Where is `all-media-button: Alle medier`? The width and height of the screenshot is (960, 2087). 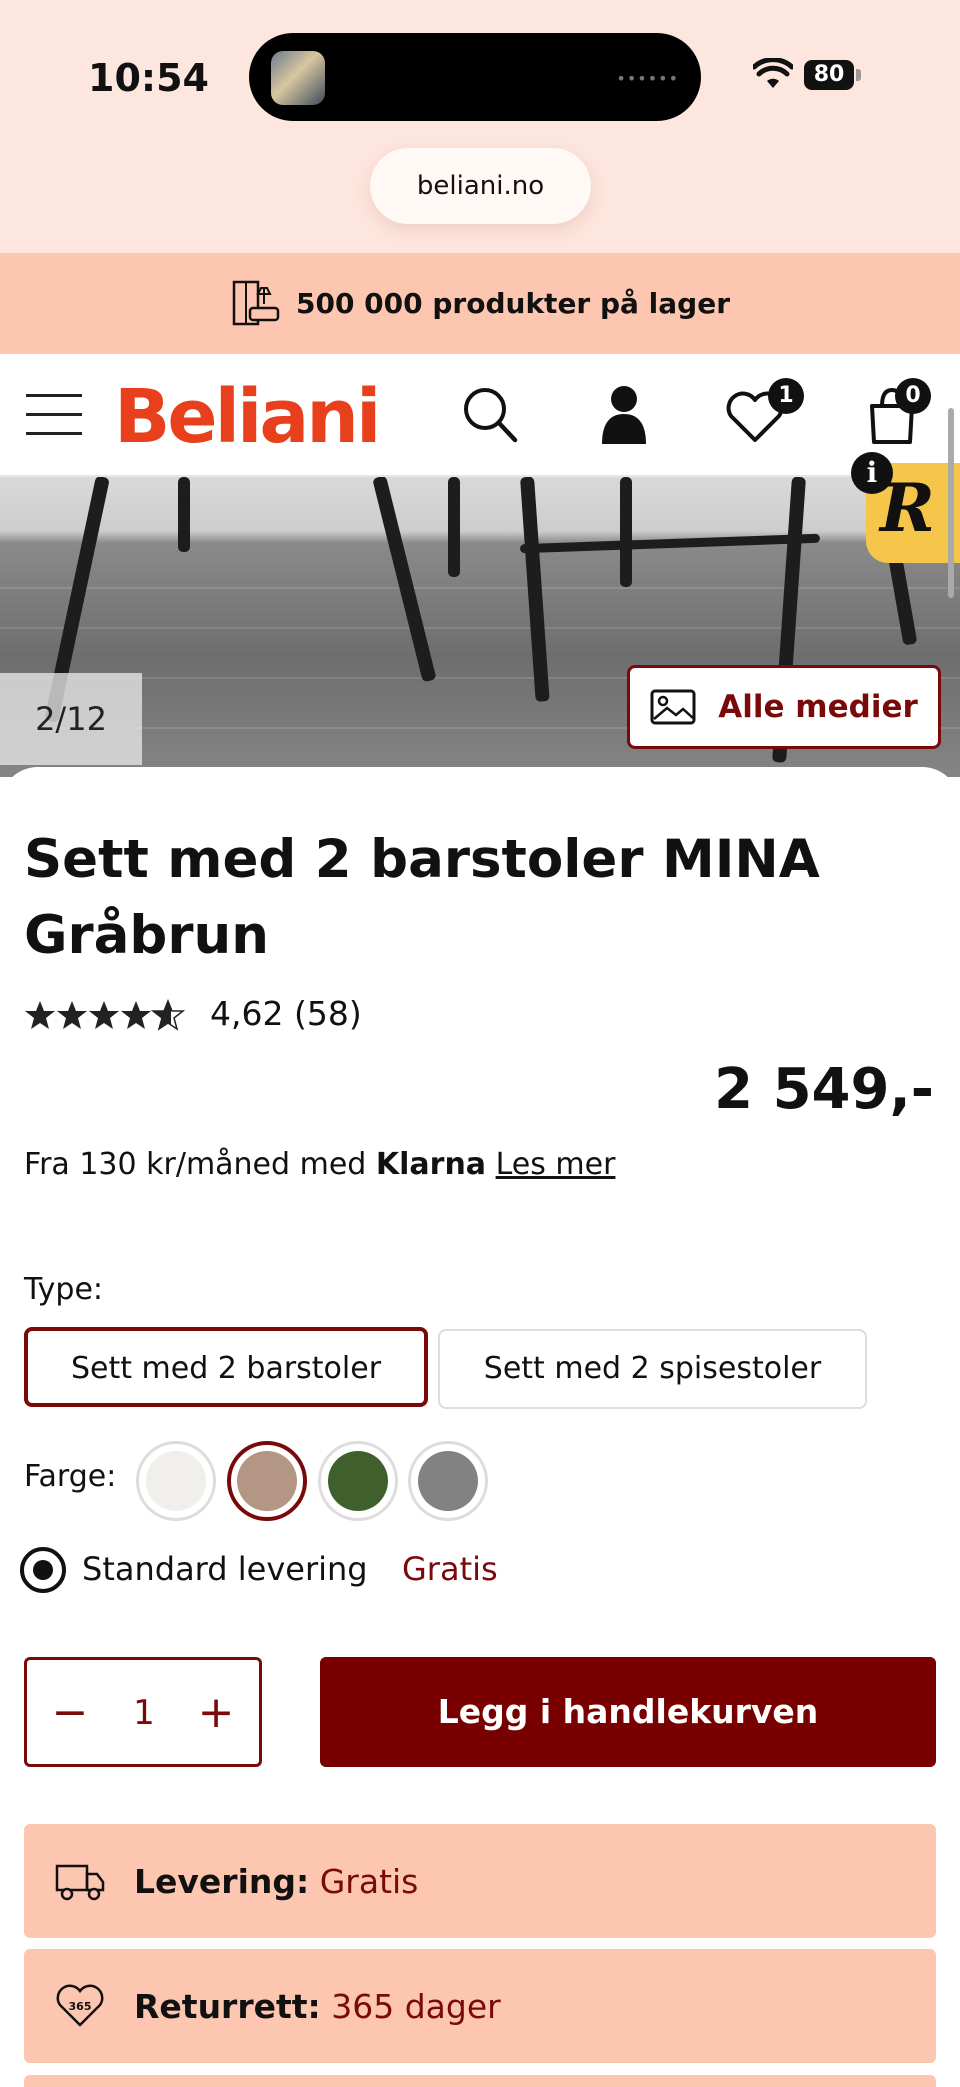 all-media-button: Alle medier is located at coordinates (784, 707).